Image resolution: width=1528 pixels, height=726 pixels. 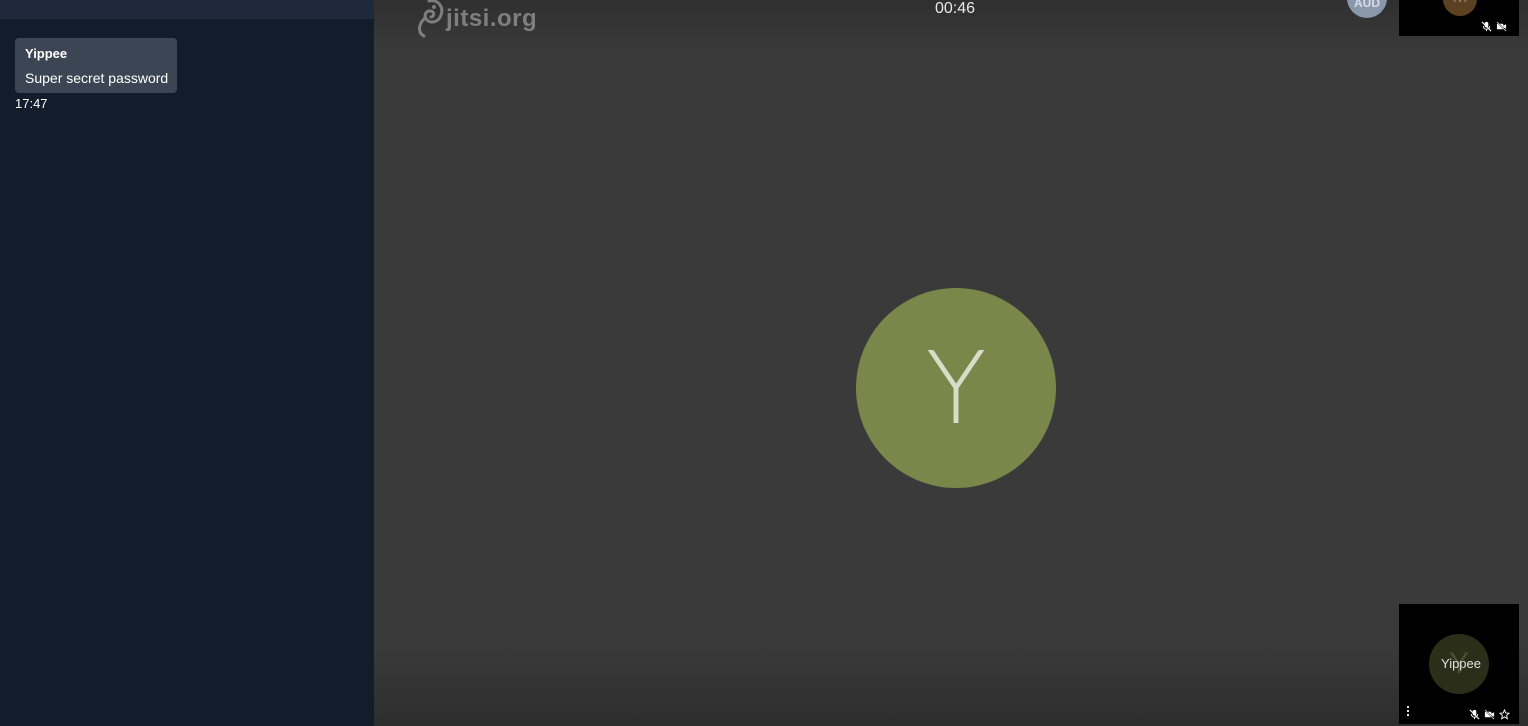 What do you see at coordinates (46, 53) in the screenshot?
I see `chat-message-sender: Yippee` at bounding box center [46, 53].